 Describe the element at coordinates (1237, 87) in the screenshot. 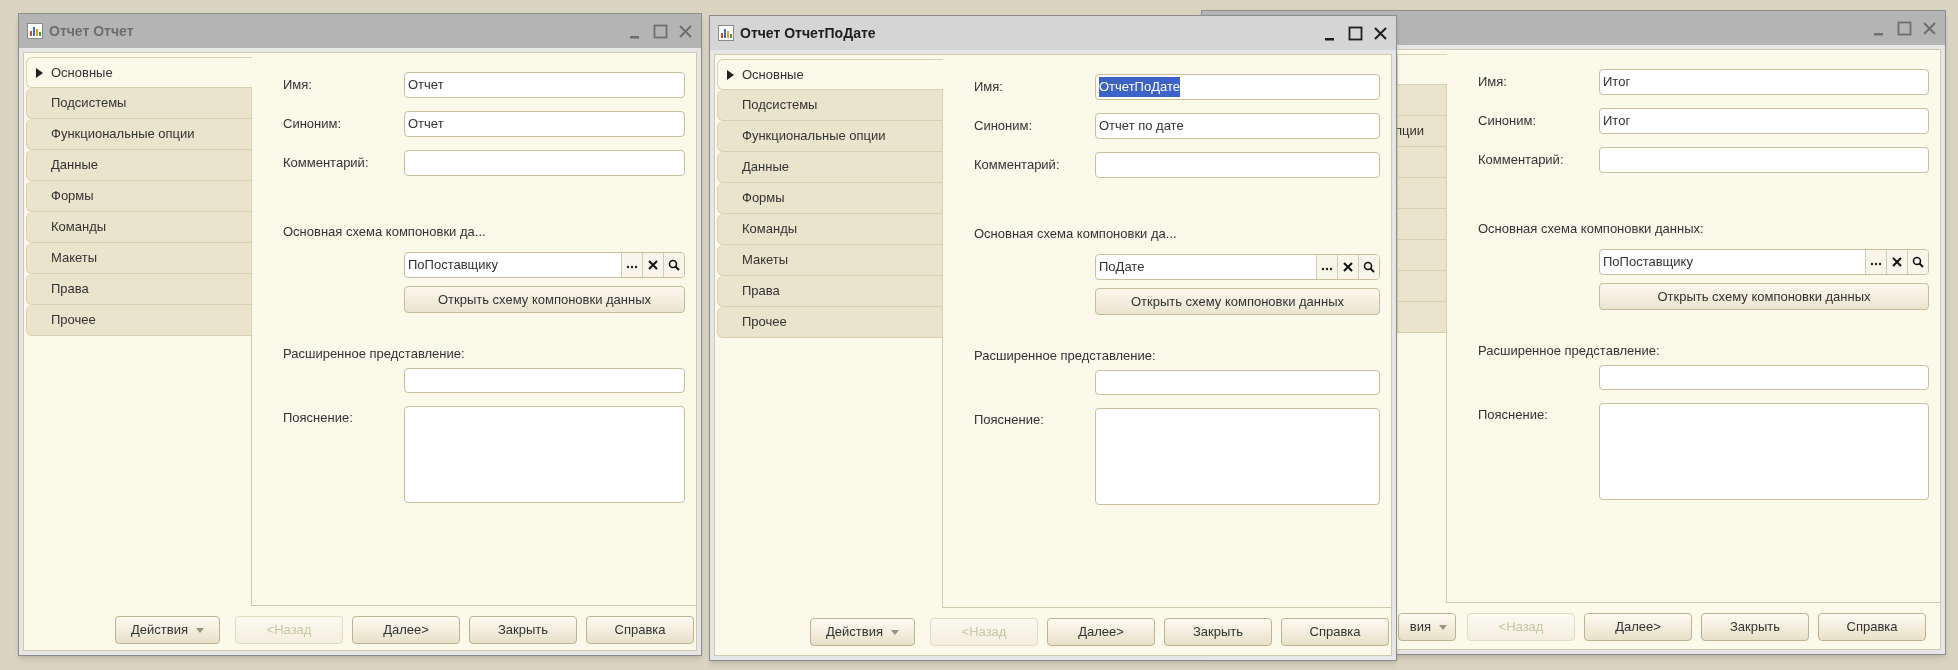

I see `name-field: ОтчетПоДате` at that location.